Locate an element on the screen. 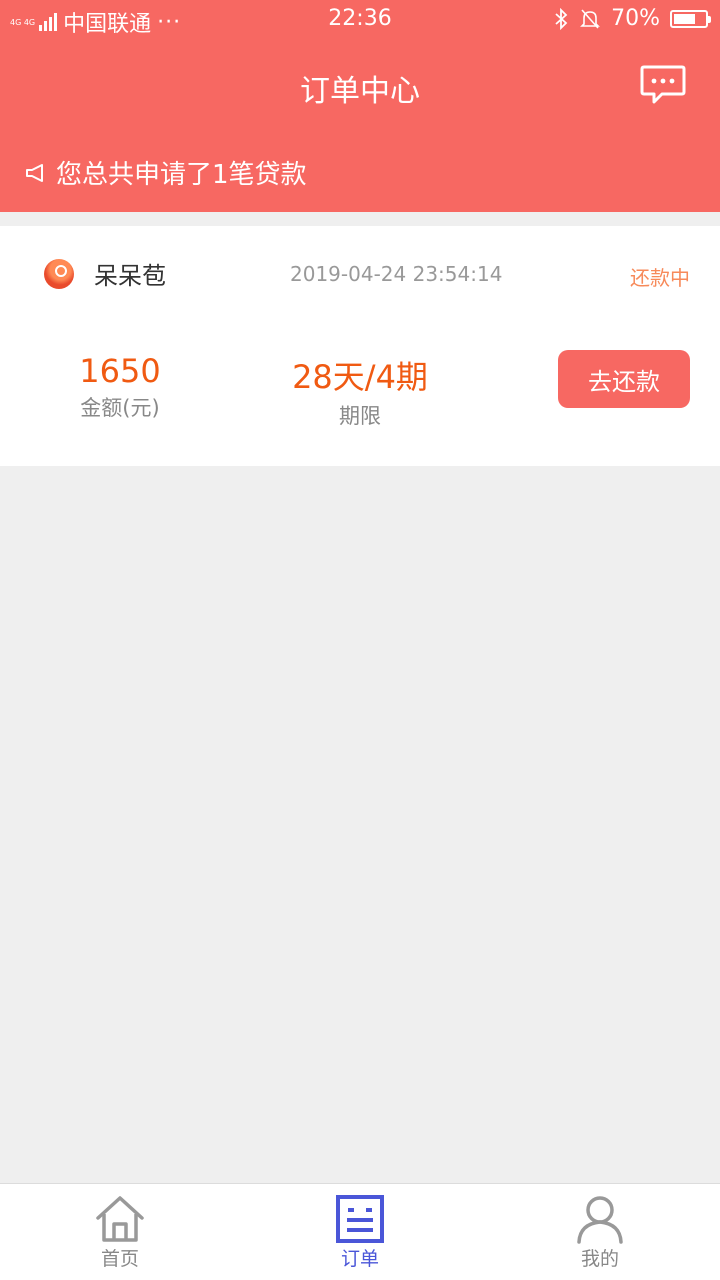 The image size is (720, 1280). bluetooth-icon is located at coordinates (561, 18).